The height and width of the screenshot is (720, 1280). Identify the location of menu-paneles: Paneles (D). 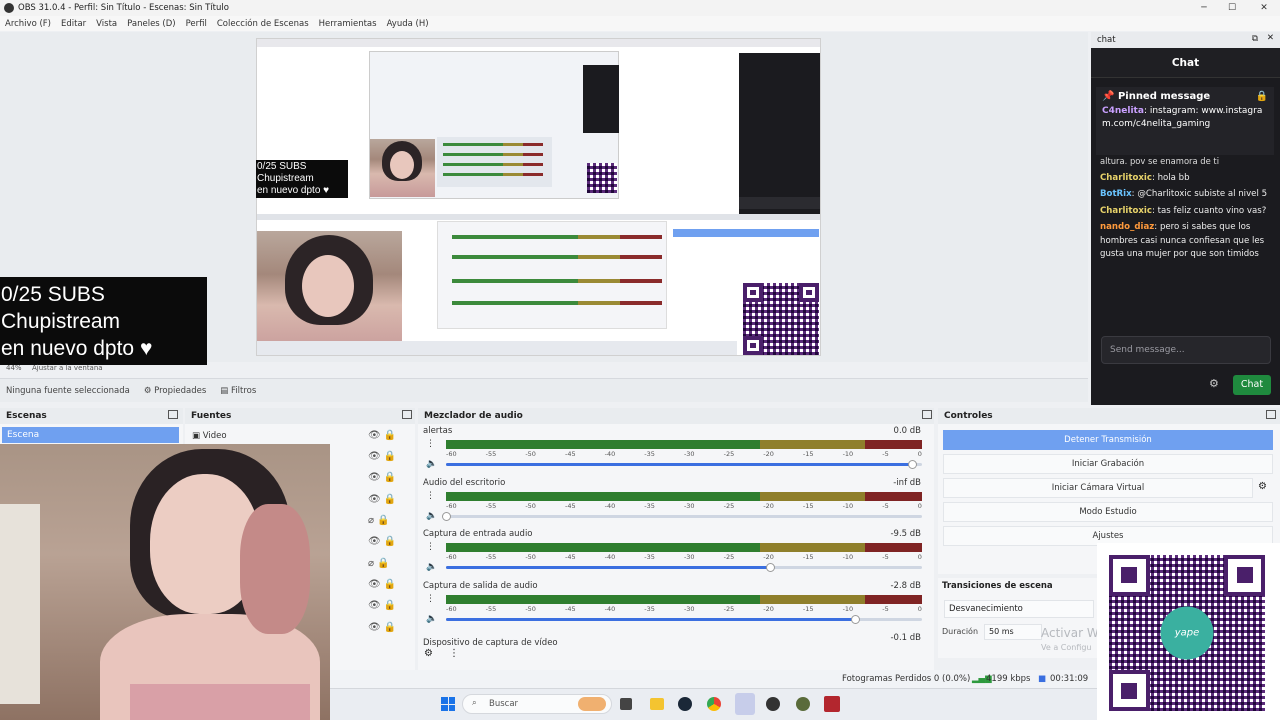
(151, 24).